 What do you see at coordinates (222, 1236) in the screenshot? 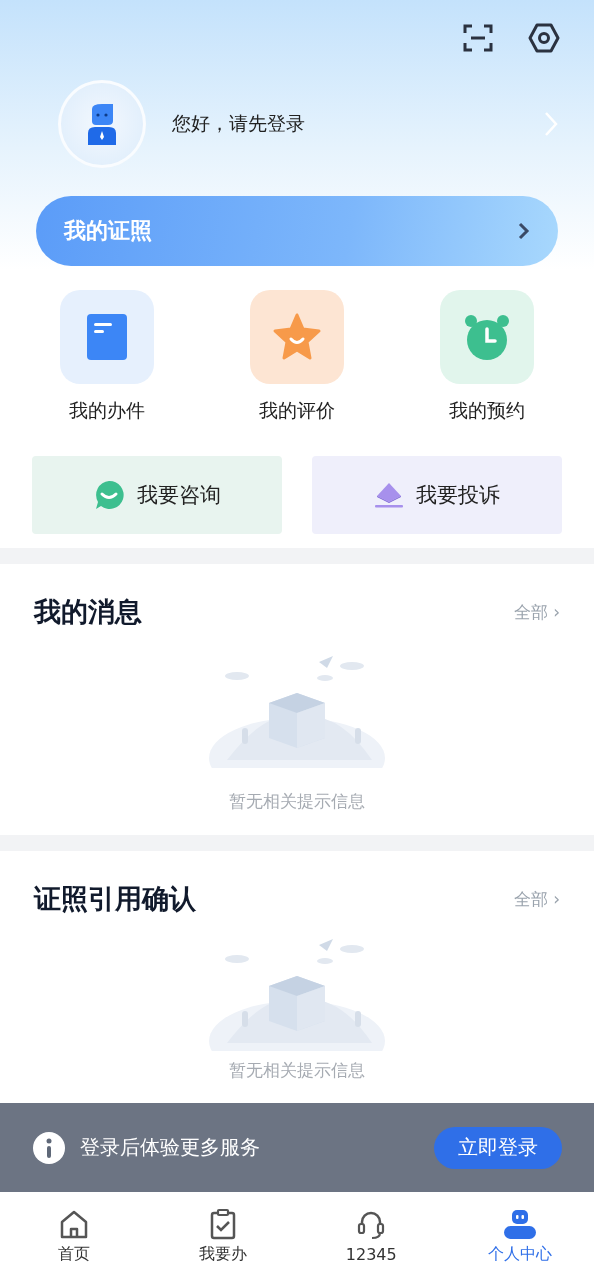
I see `tab-item: 我要办` at bounding box center [222, 1236].